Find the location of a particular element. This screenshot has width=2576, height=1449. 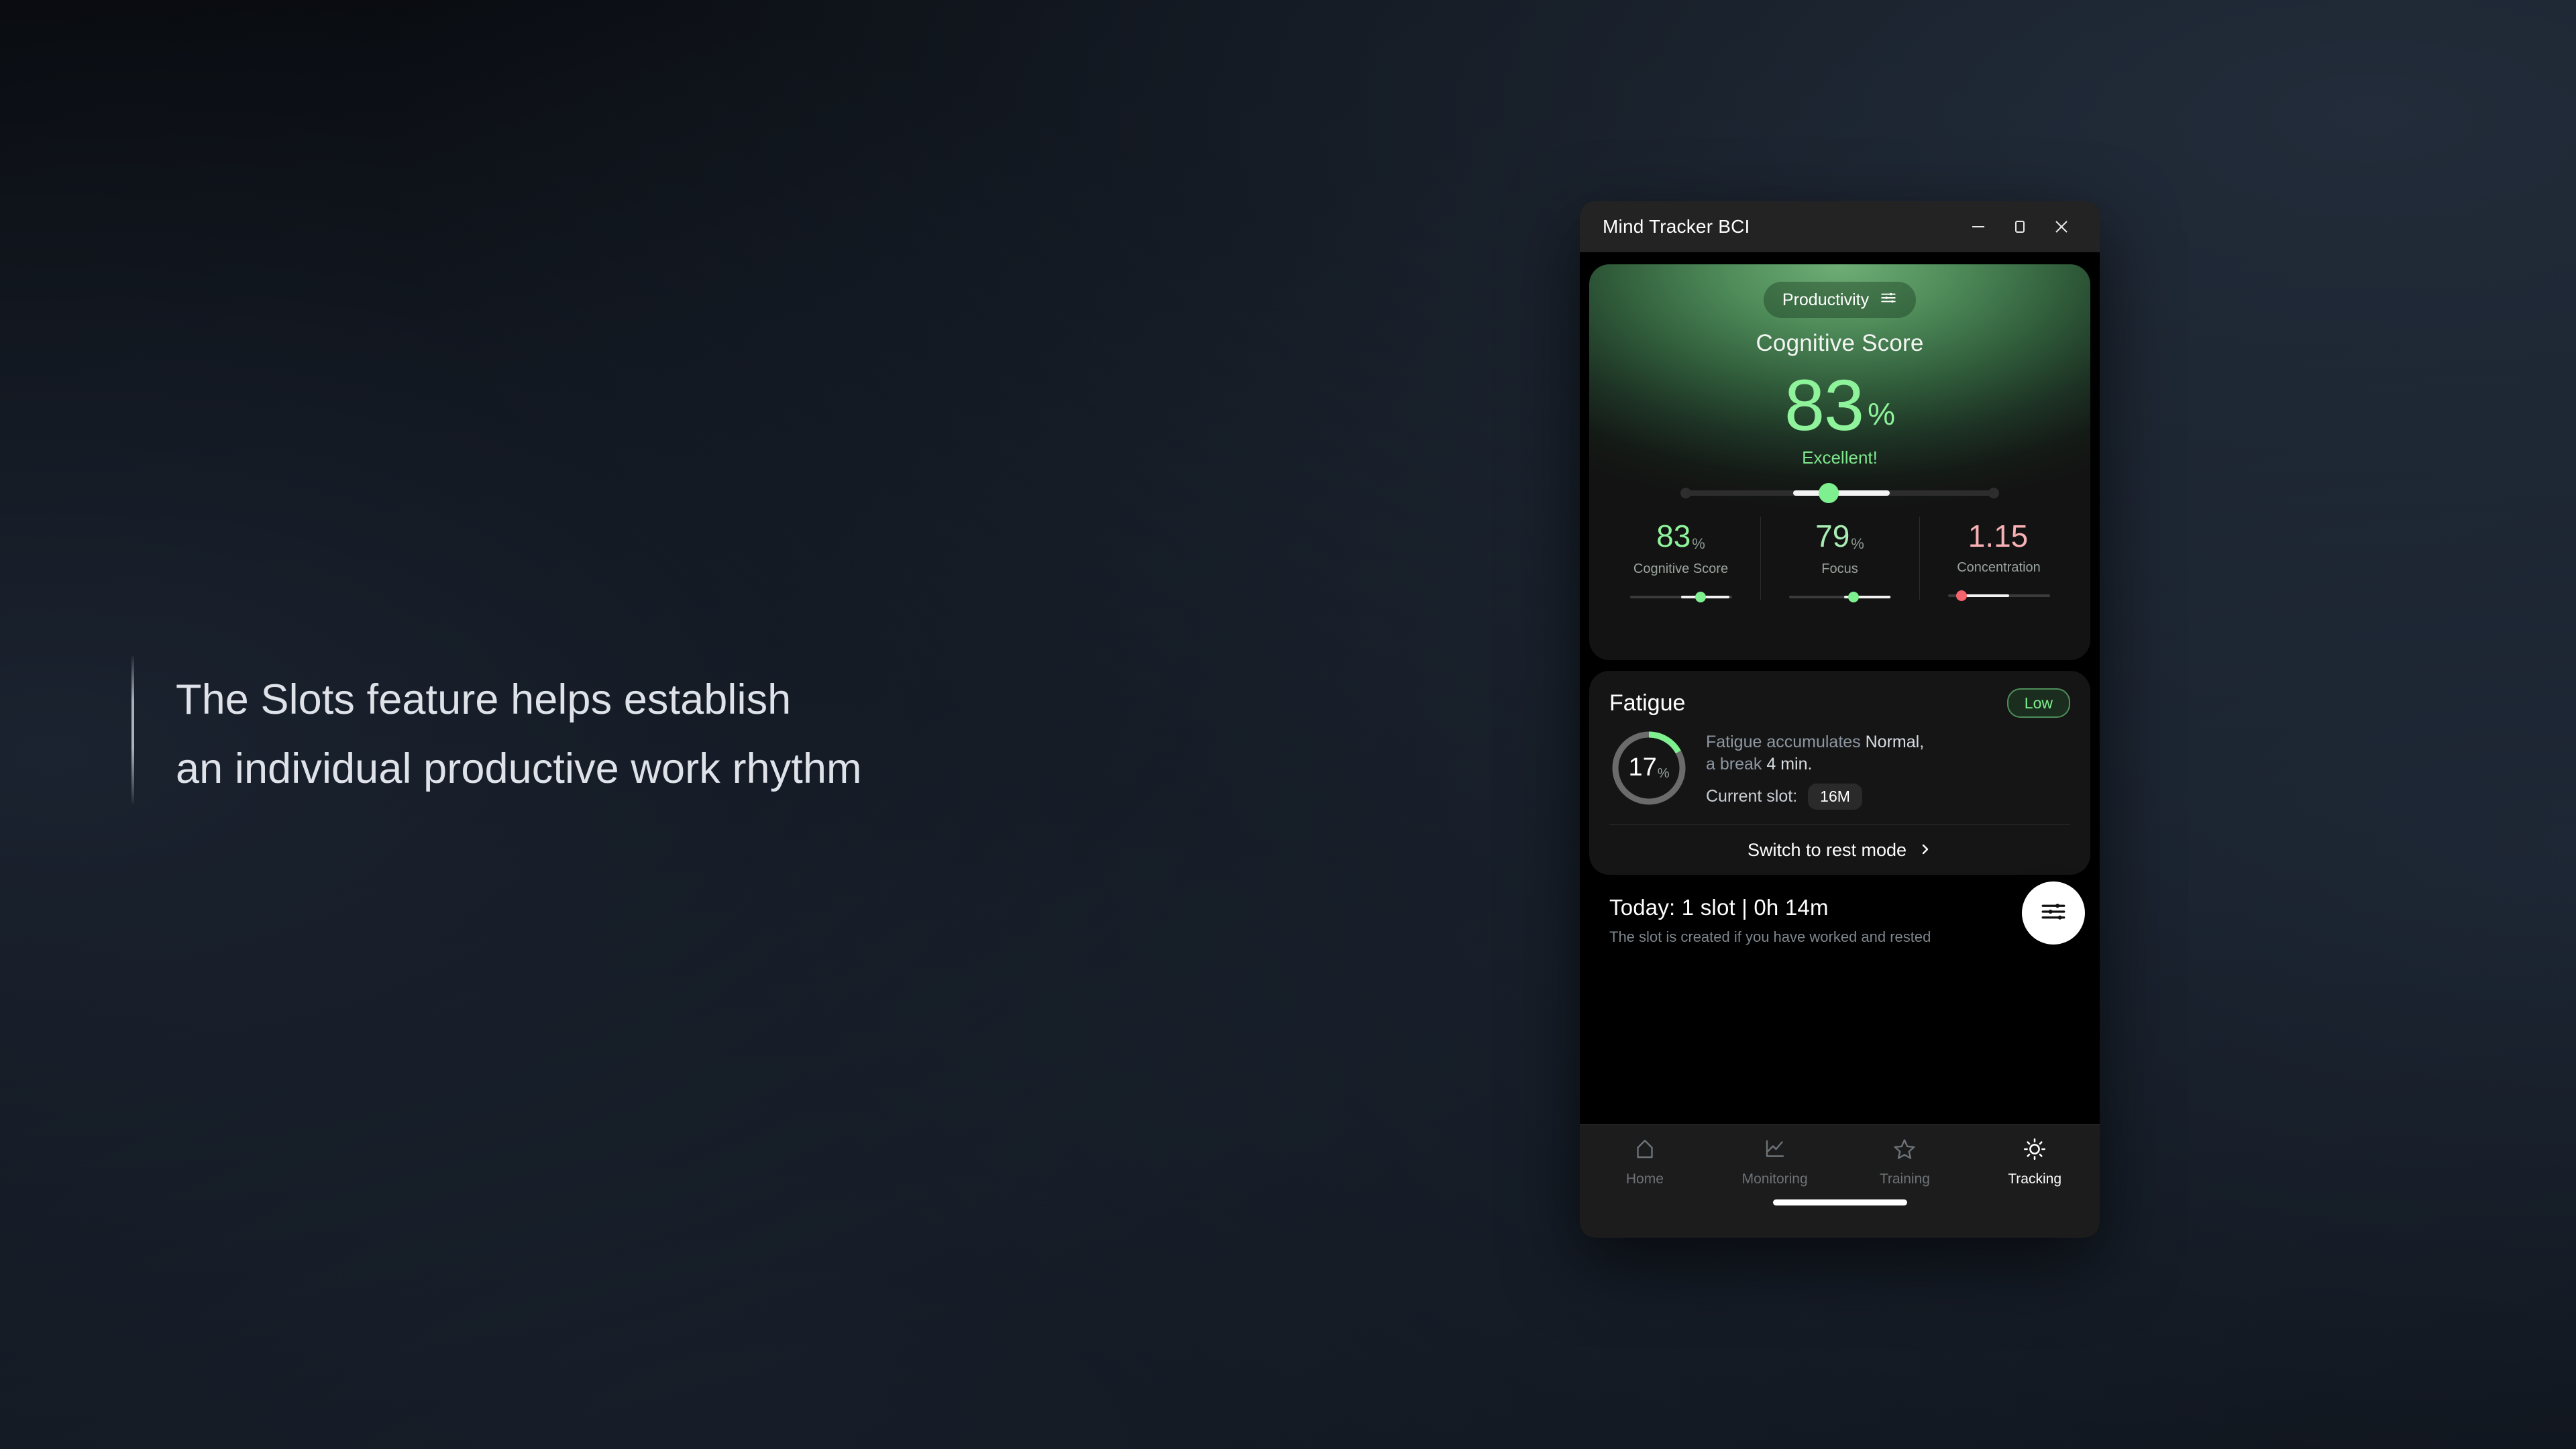

home-icon is located at coordinates (1645, 1151).